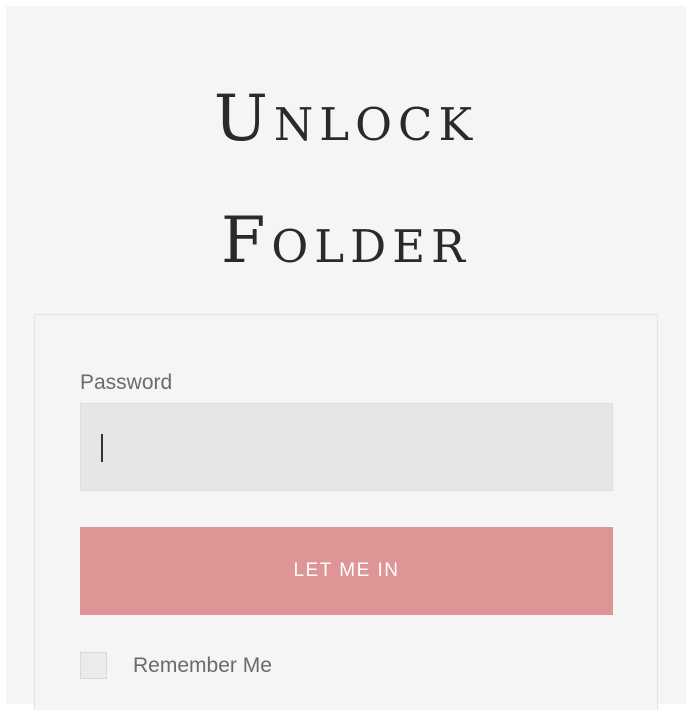 The image size is (686, 710). Describe the element at coordinates (202, 666) in the screenshot. I see `remember-me-label: Remember Me` at that location.